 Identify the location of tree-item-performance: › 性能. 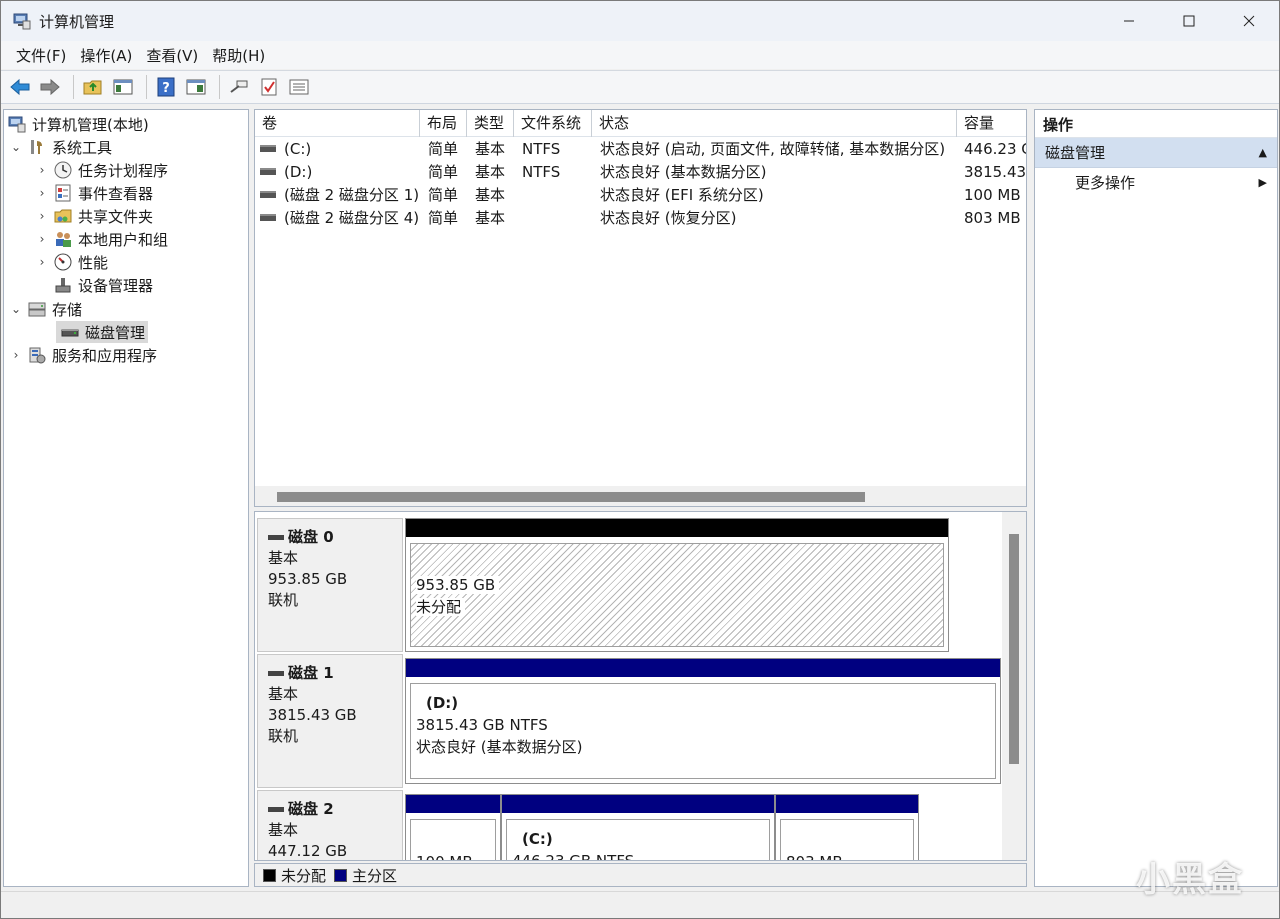
(71, 262).